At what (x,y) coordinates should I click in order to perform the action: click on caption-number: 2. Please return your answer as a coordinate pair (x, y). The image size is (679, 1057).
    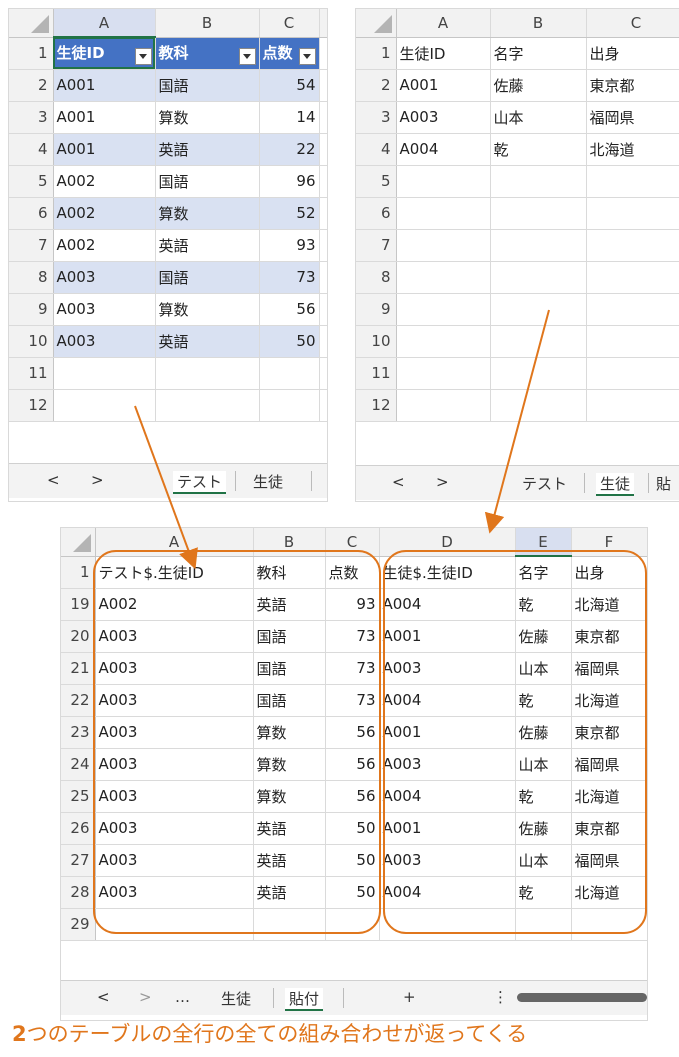
    Looking at the image, I should click on (19, 1034).